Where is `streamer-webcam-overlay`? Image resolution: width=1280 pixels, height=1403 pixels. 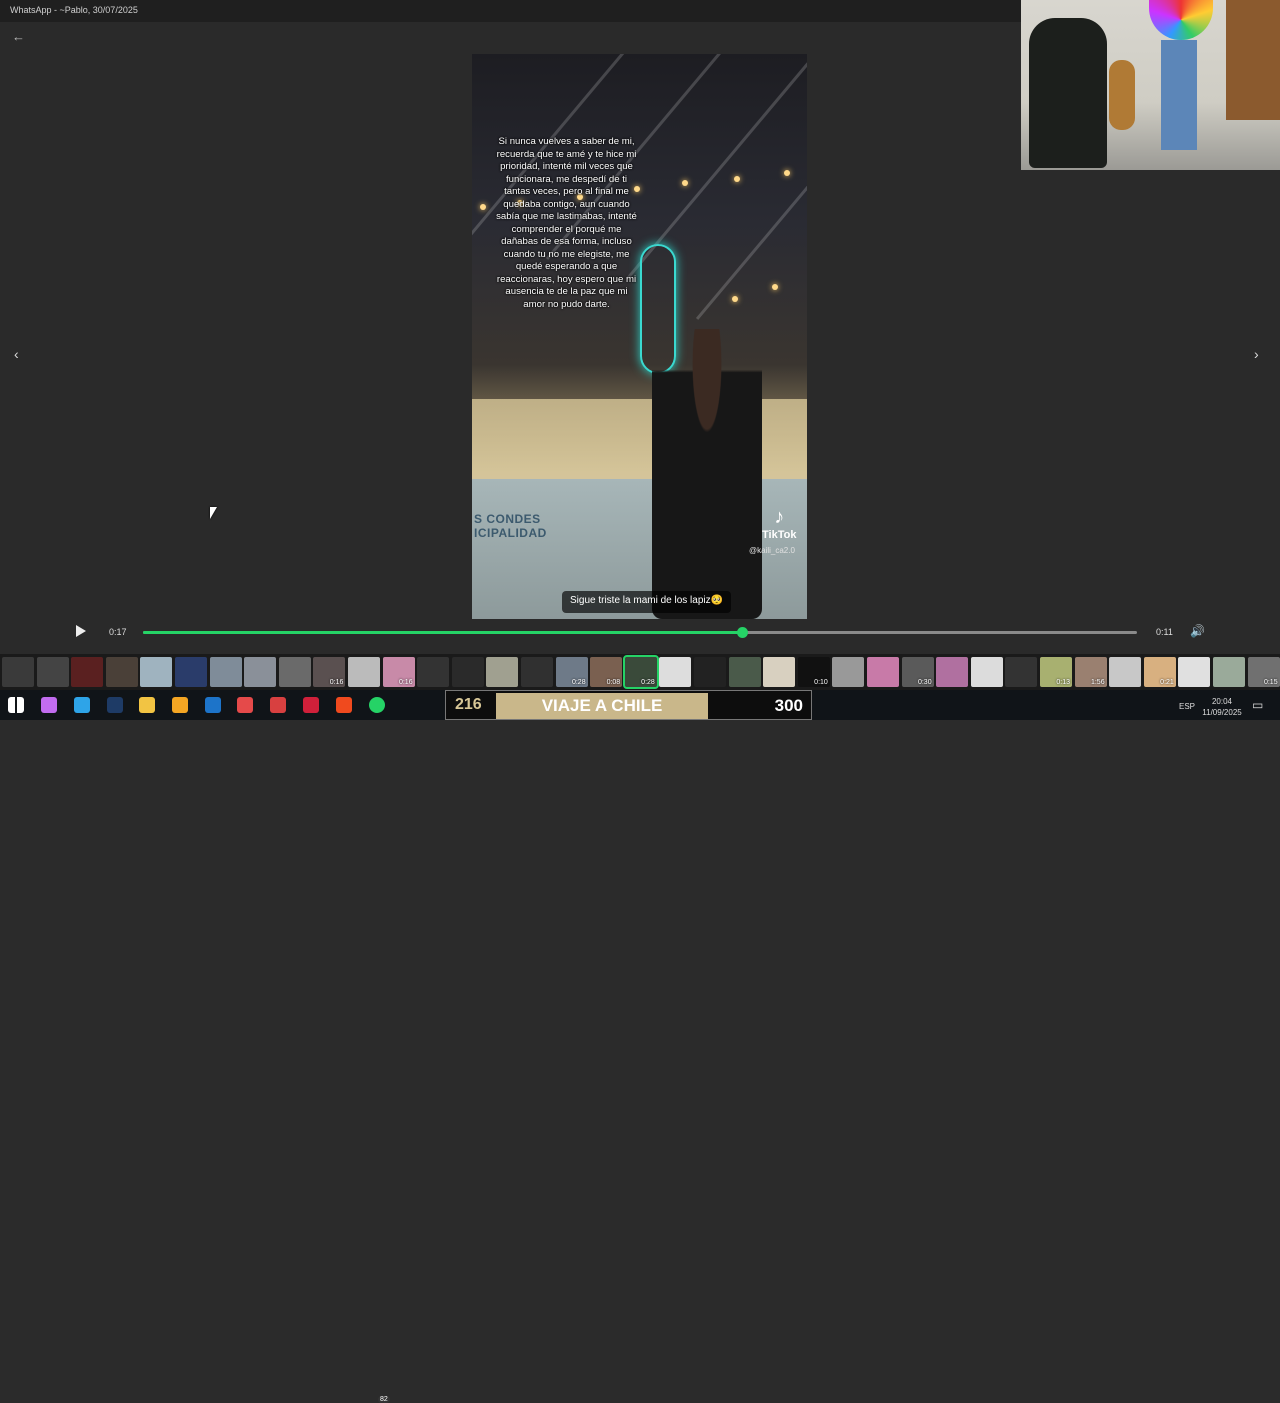 streamer-webcam-overlay is located at coordinates (1150, 85).